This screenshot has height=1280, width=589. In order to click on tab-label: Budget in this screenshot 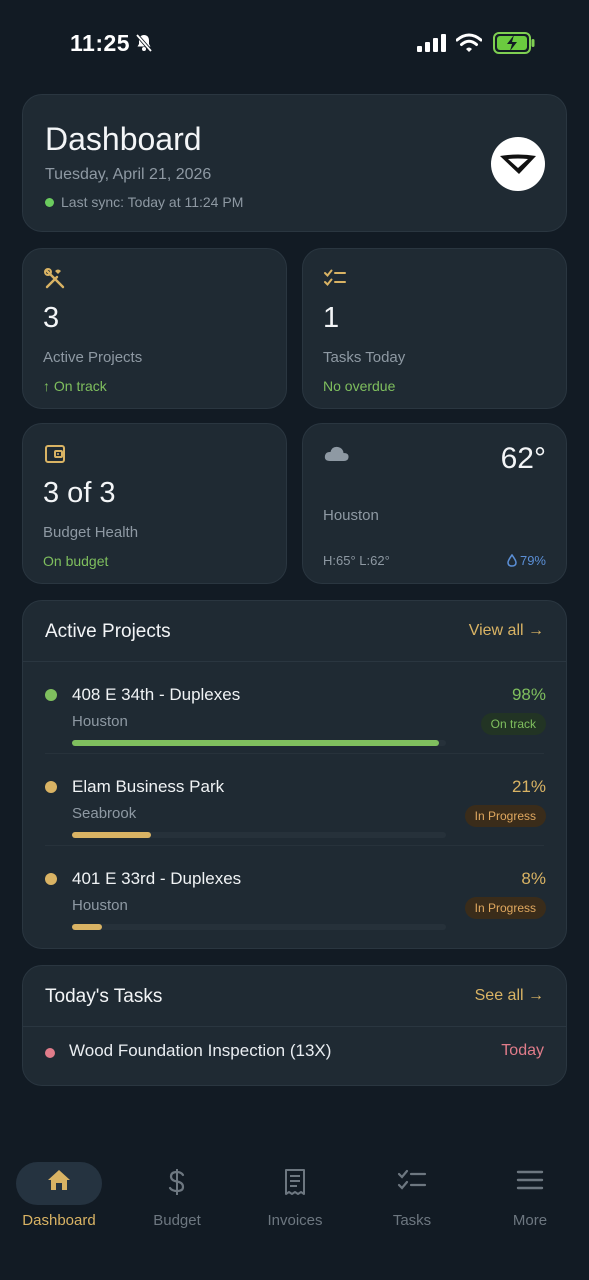, I will do `click(177, 1220)`.